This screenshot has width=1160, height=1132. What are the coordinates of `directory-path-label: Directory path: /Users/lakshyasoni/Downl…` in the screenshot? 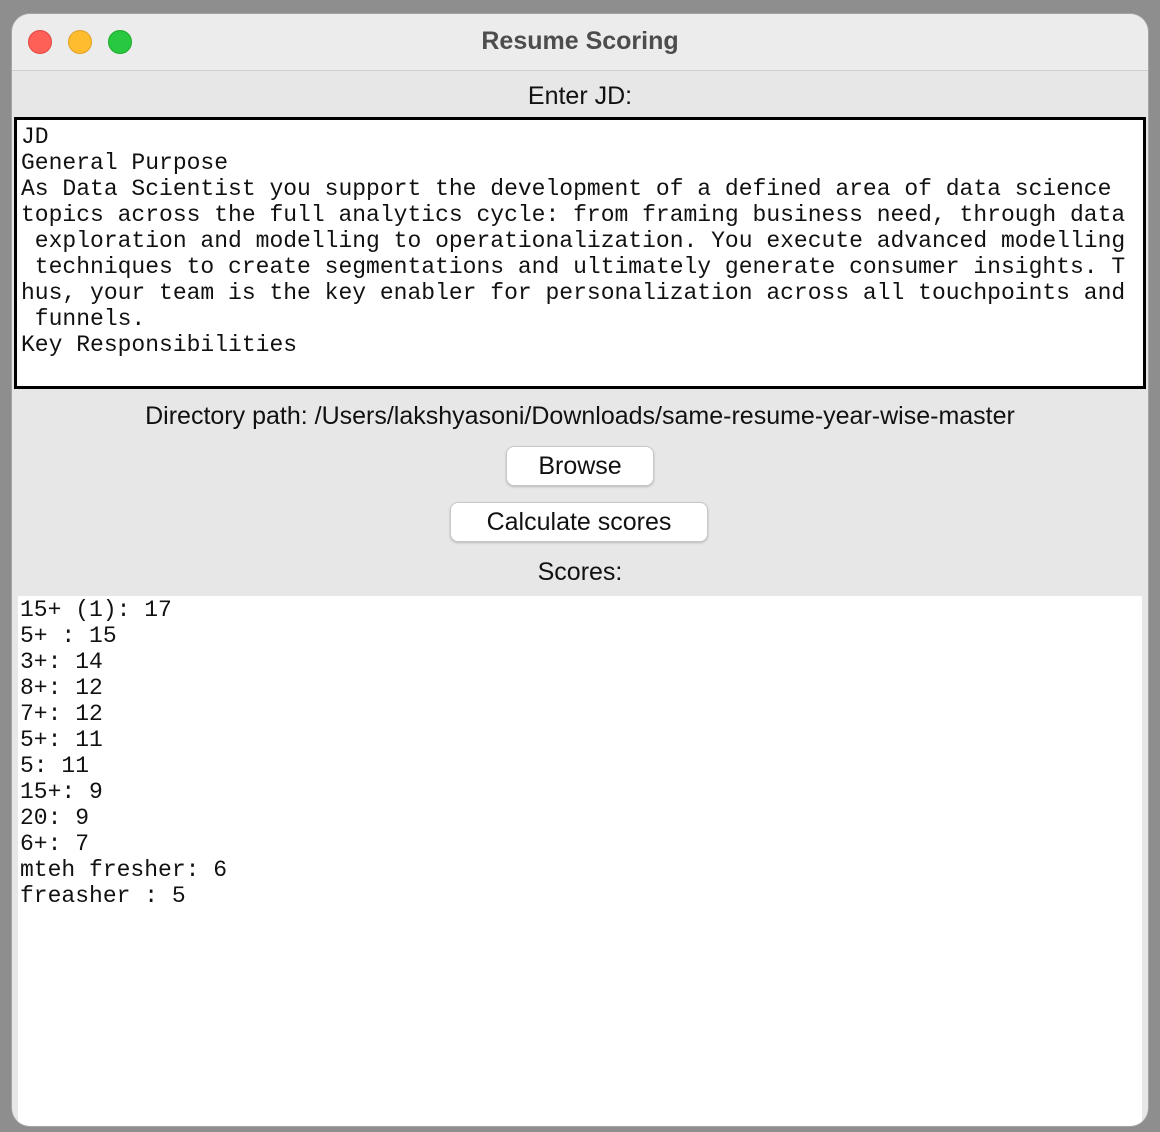 It's located at (580, 416).